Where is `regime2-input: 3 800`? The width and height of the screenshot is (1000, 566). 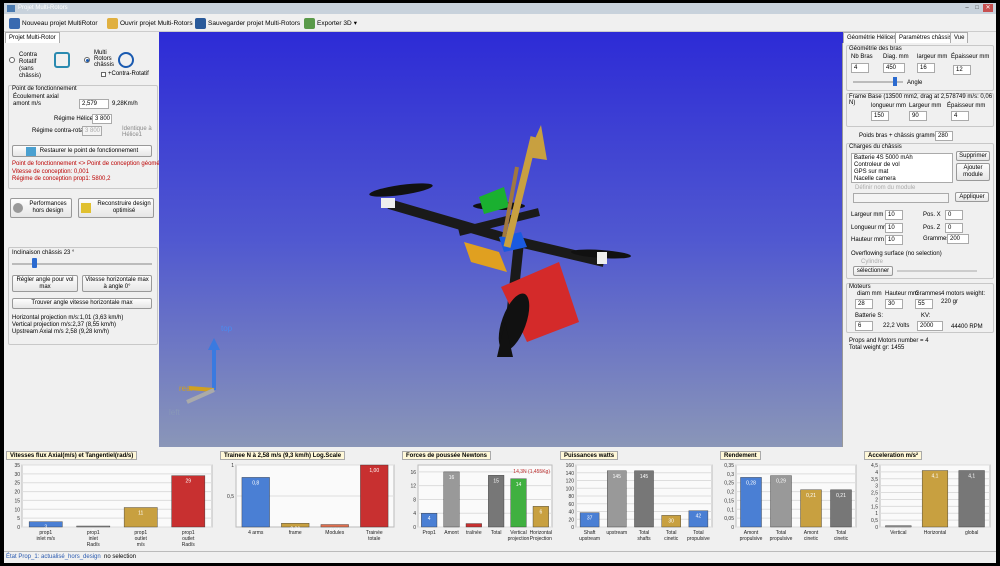
regime2-input: 3 800 is located at coordinates (92, 131).